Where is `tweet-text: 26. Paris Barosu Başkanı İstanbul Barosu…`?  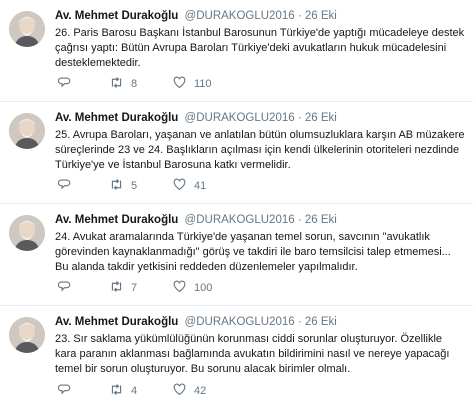
tweet-text: 26. Paris Barosu Başkanı İstanbul Barosu… is located at coordinates (260, 48).